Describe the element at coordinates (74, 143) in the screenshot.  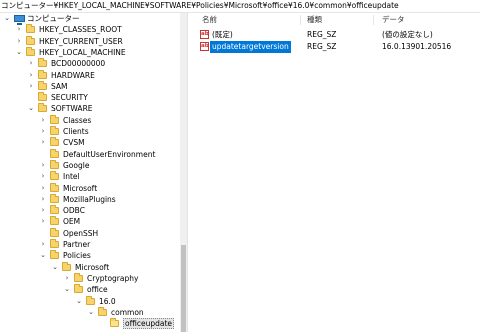
I see `tree-node-label: CVSM` at that location.